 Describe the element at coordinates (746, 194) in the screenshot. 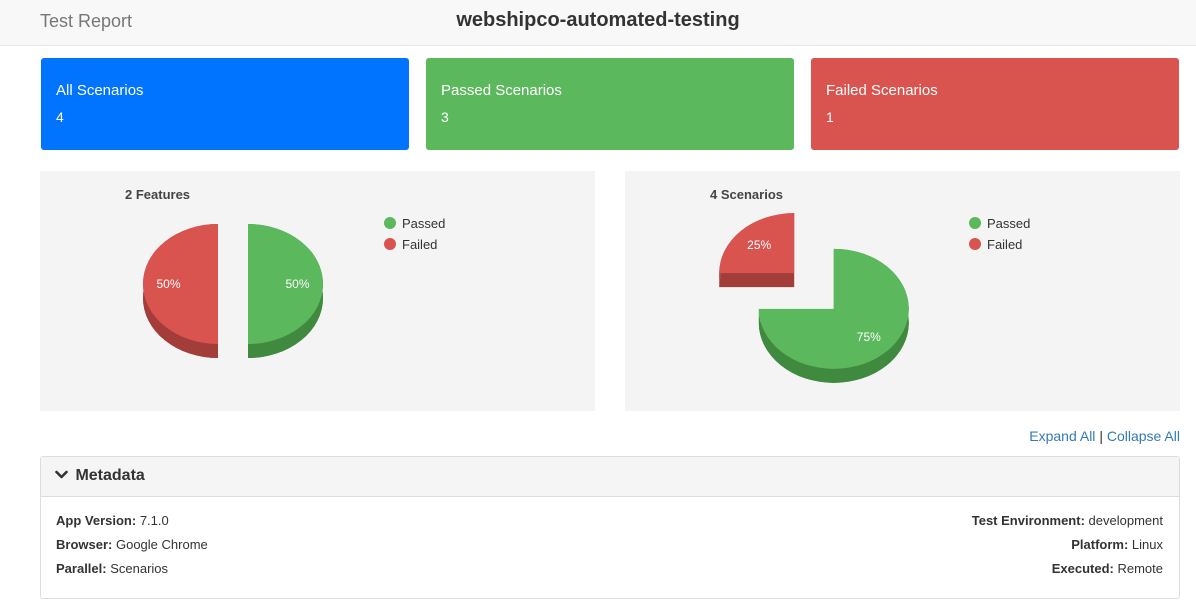

I see `chart-title: 4 Scenarios` at that location.